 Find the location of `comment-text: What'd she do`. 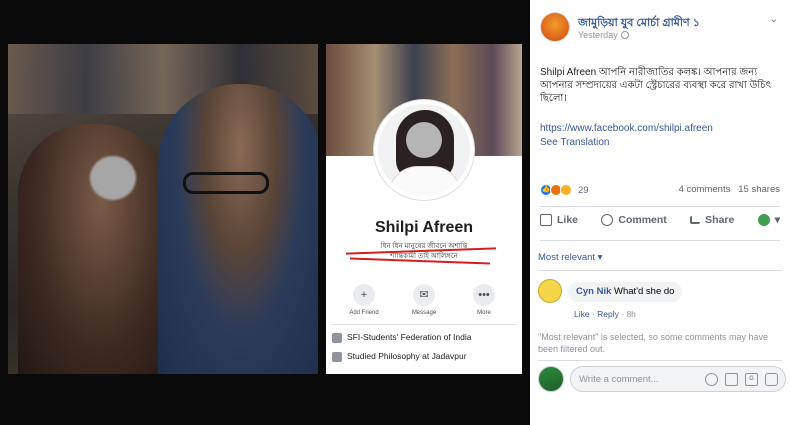

comment-text: What'd she do is located at coordinates (644, 291).